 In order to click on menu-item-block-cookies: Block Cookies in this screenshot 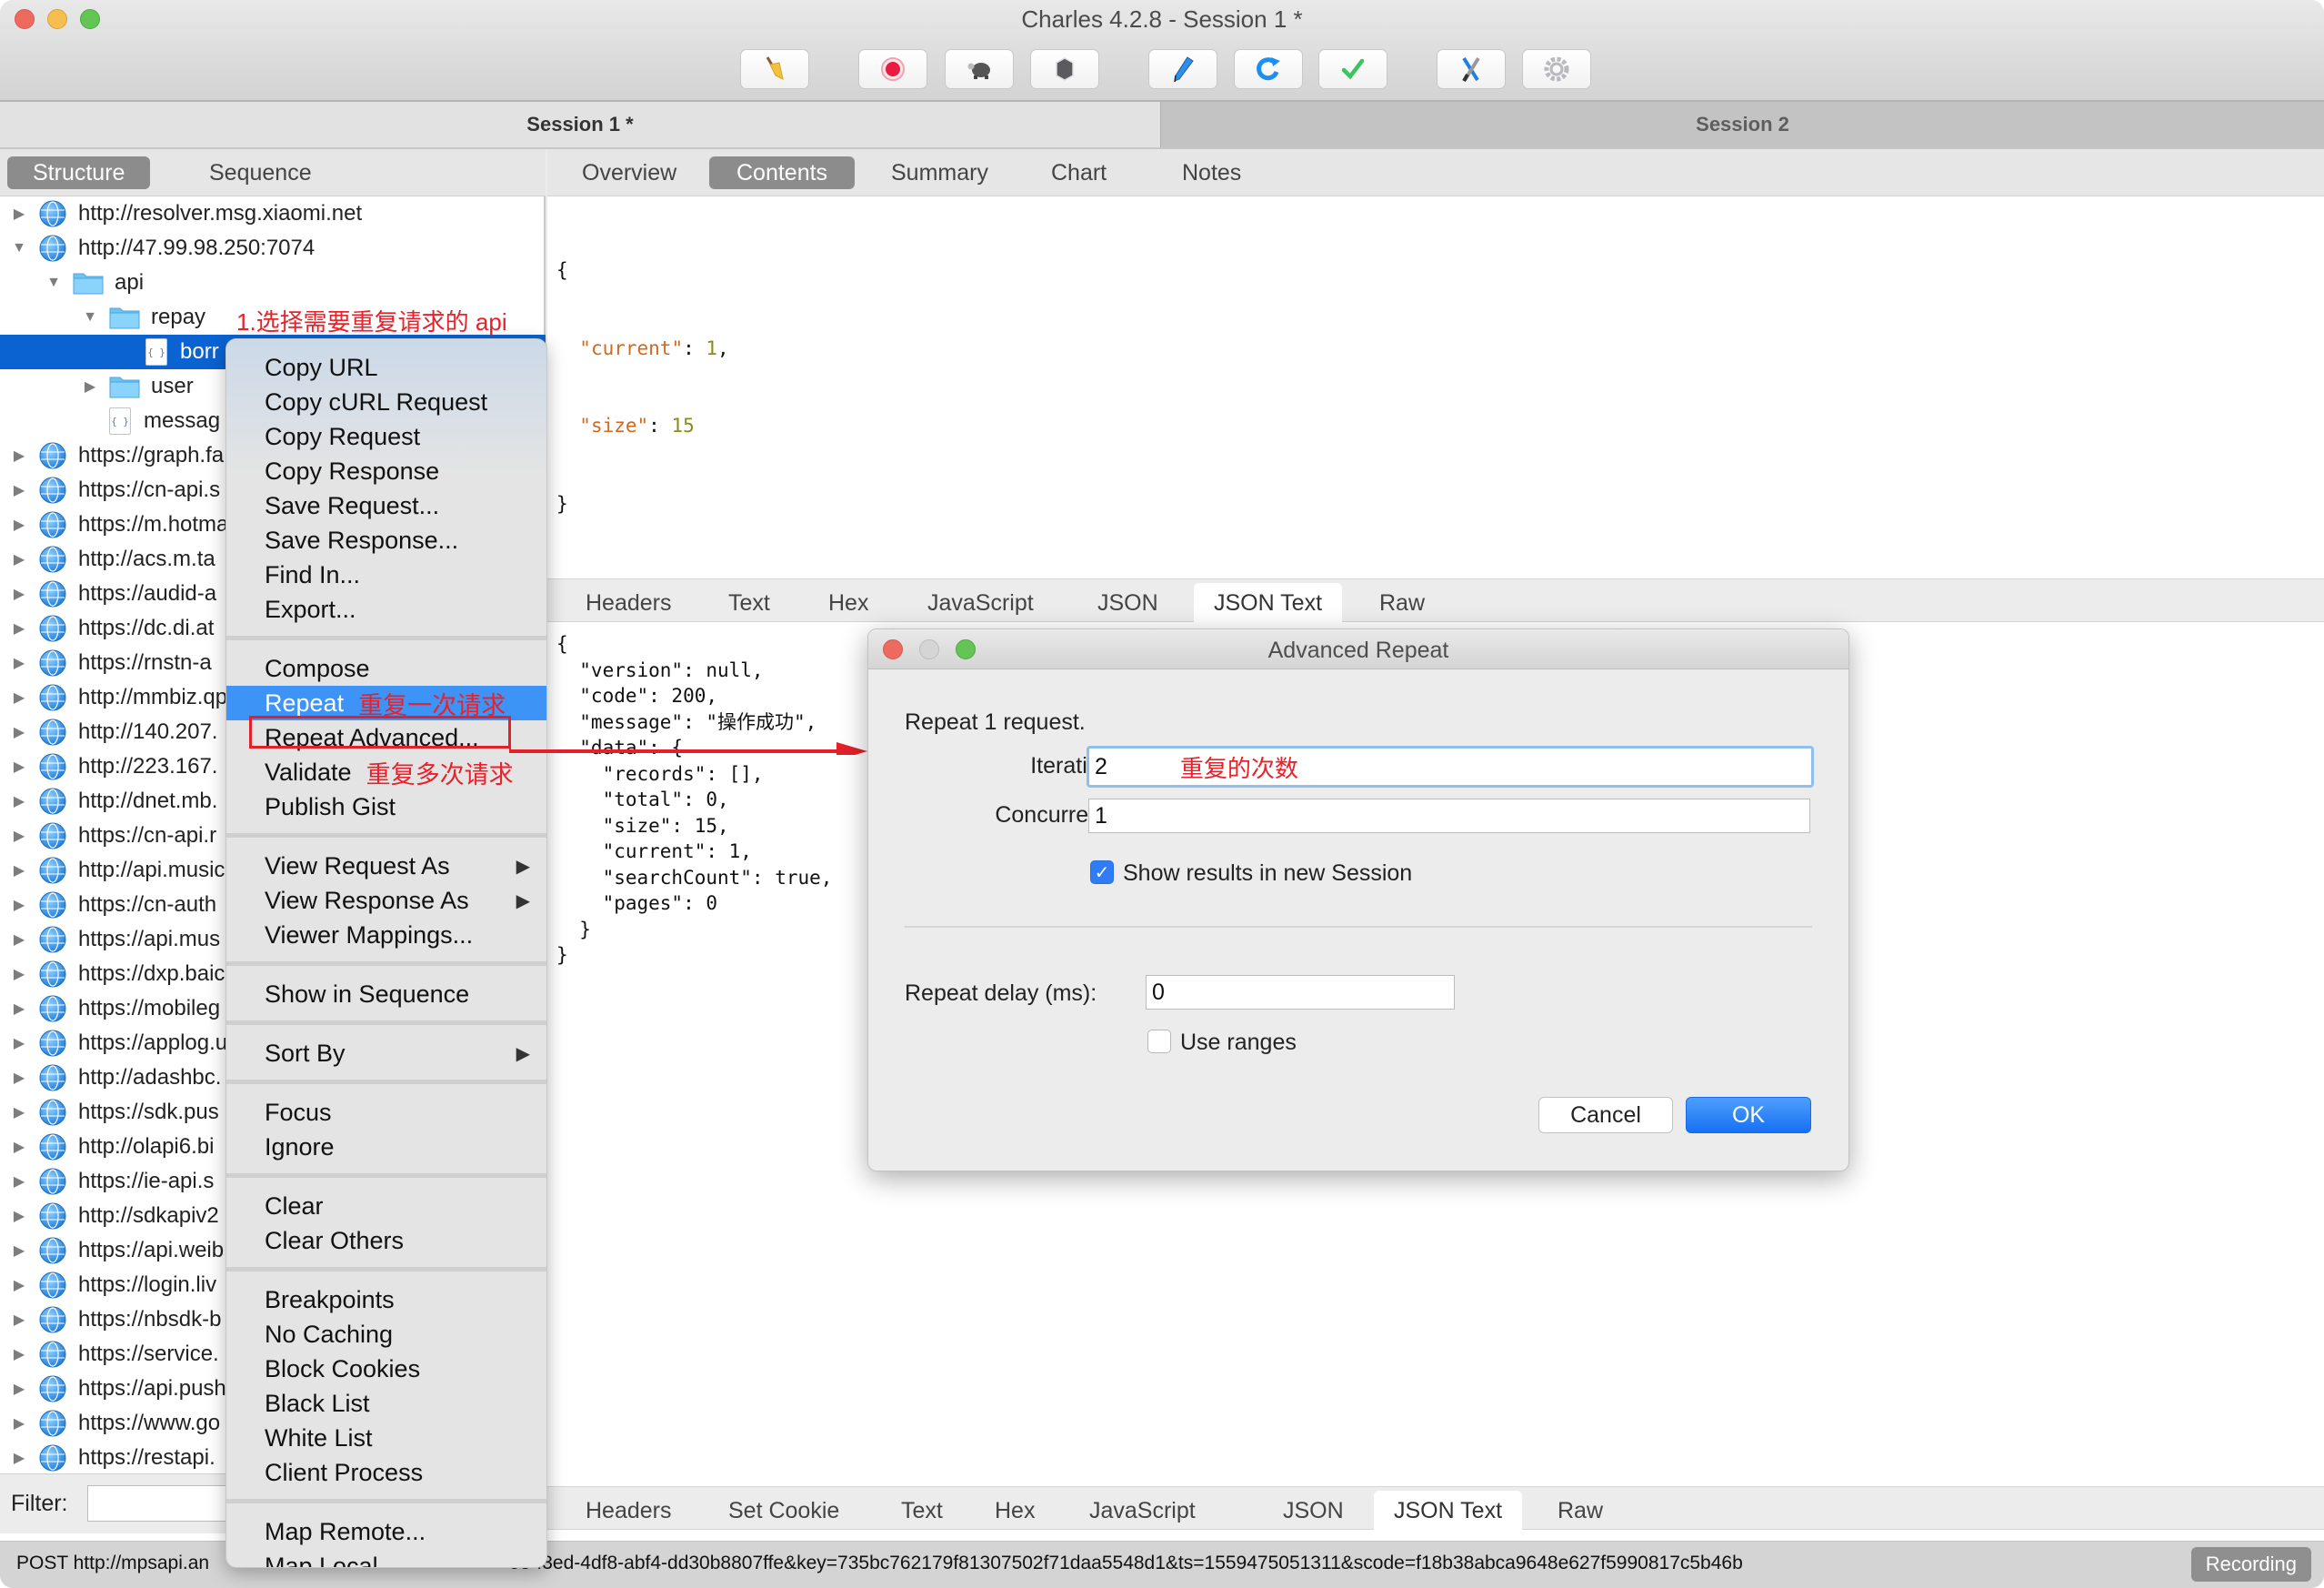, I will do `click(386, 1369)`.